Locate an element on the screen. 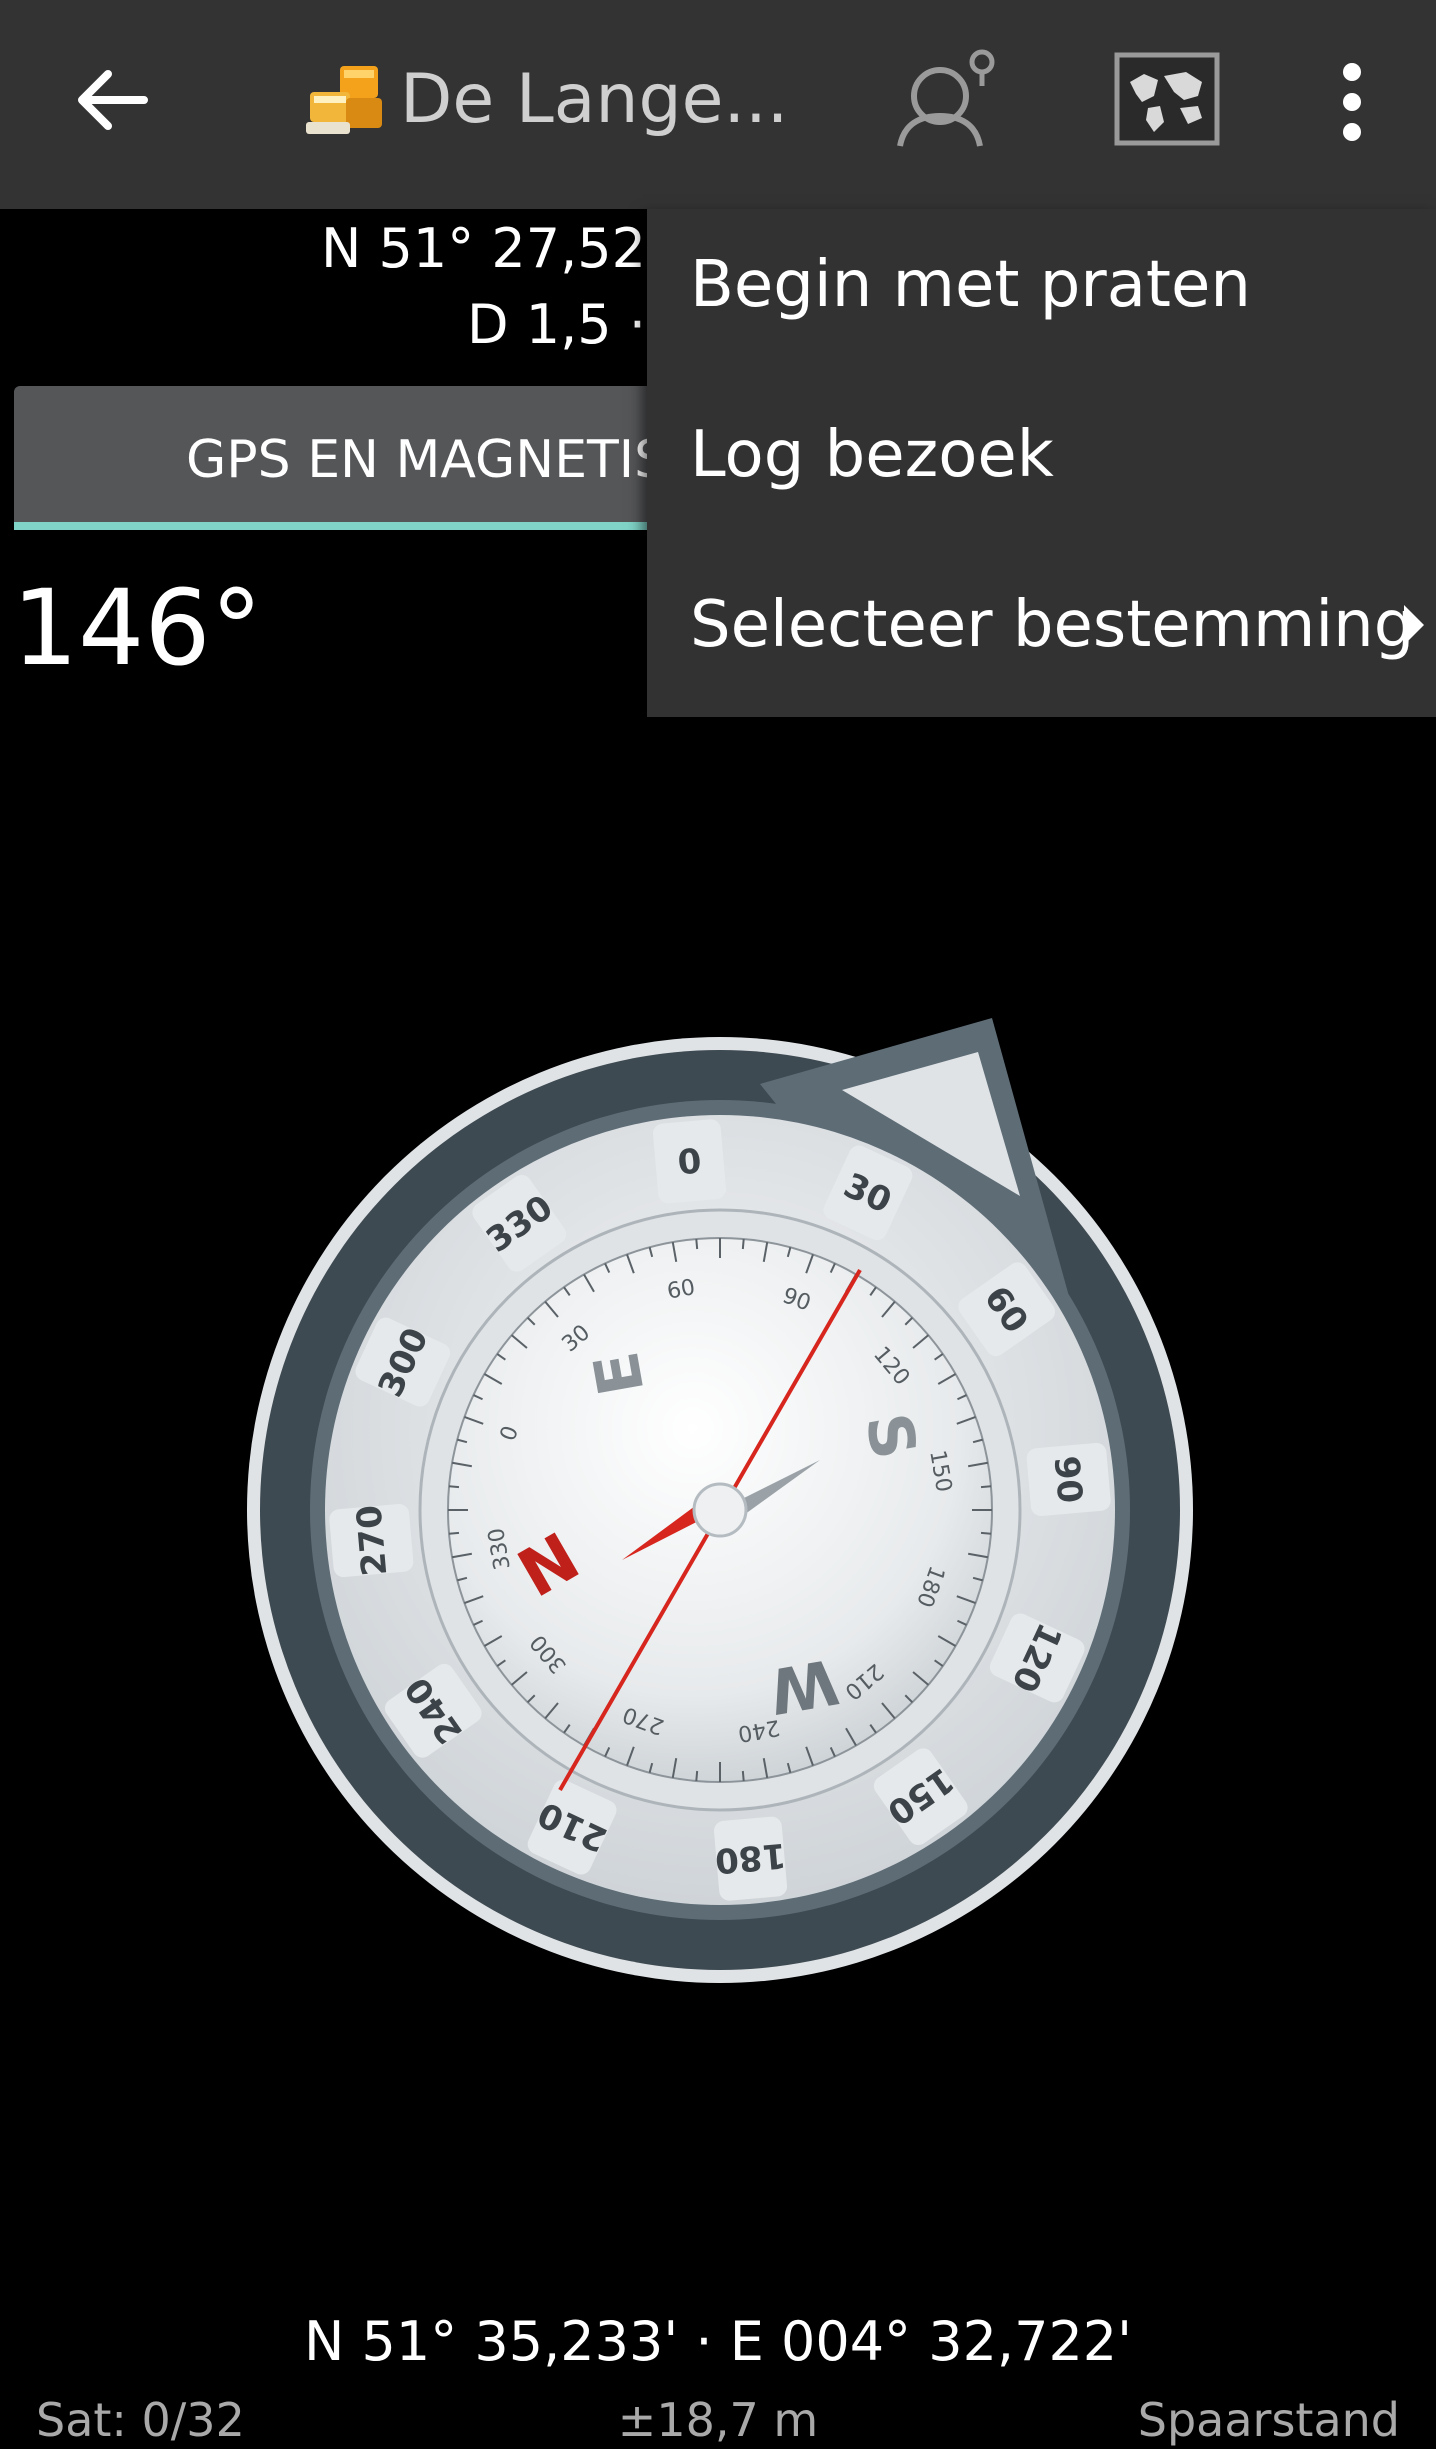  tab-gps-magnetic: GPS EN MAGNETIS is located at coordinates (364, 456).